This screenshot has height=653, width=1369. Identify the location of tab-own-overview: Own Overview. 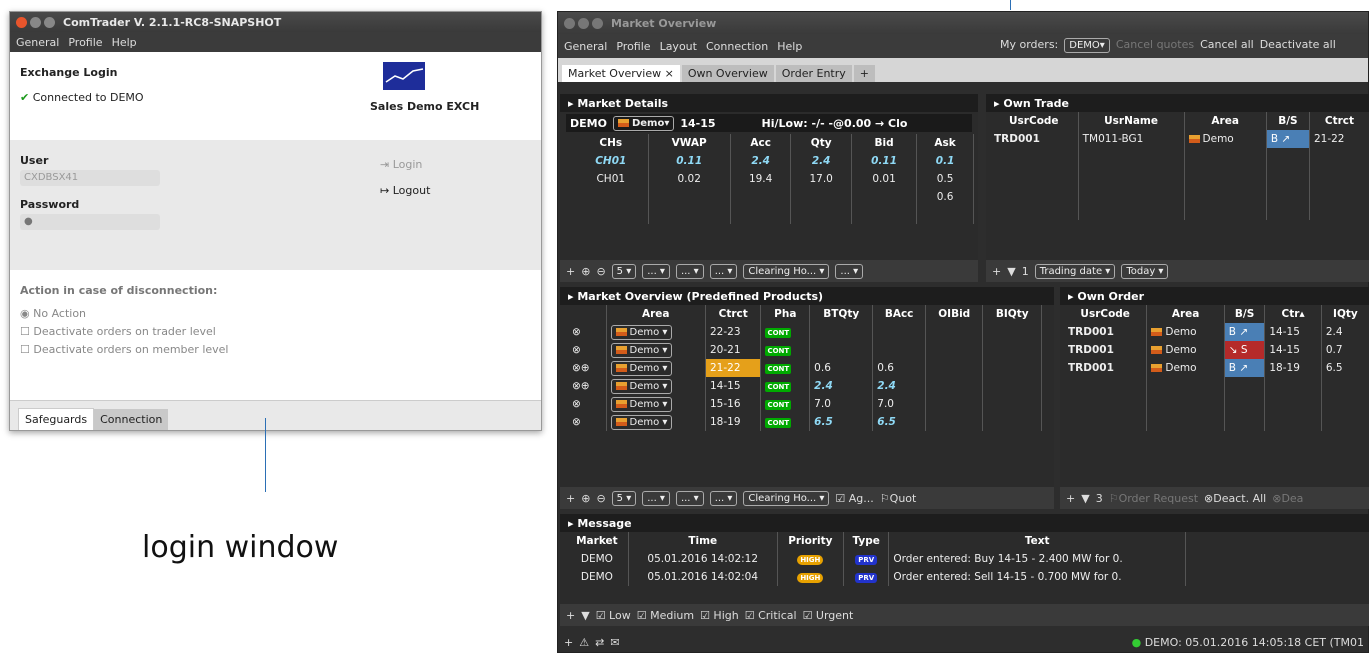
(727, 73).